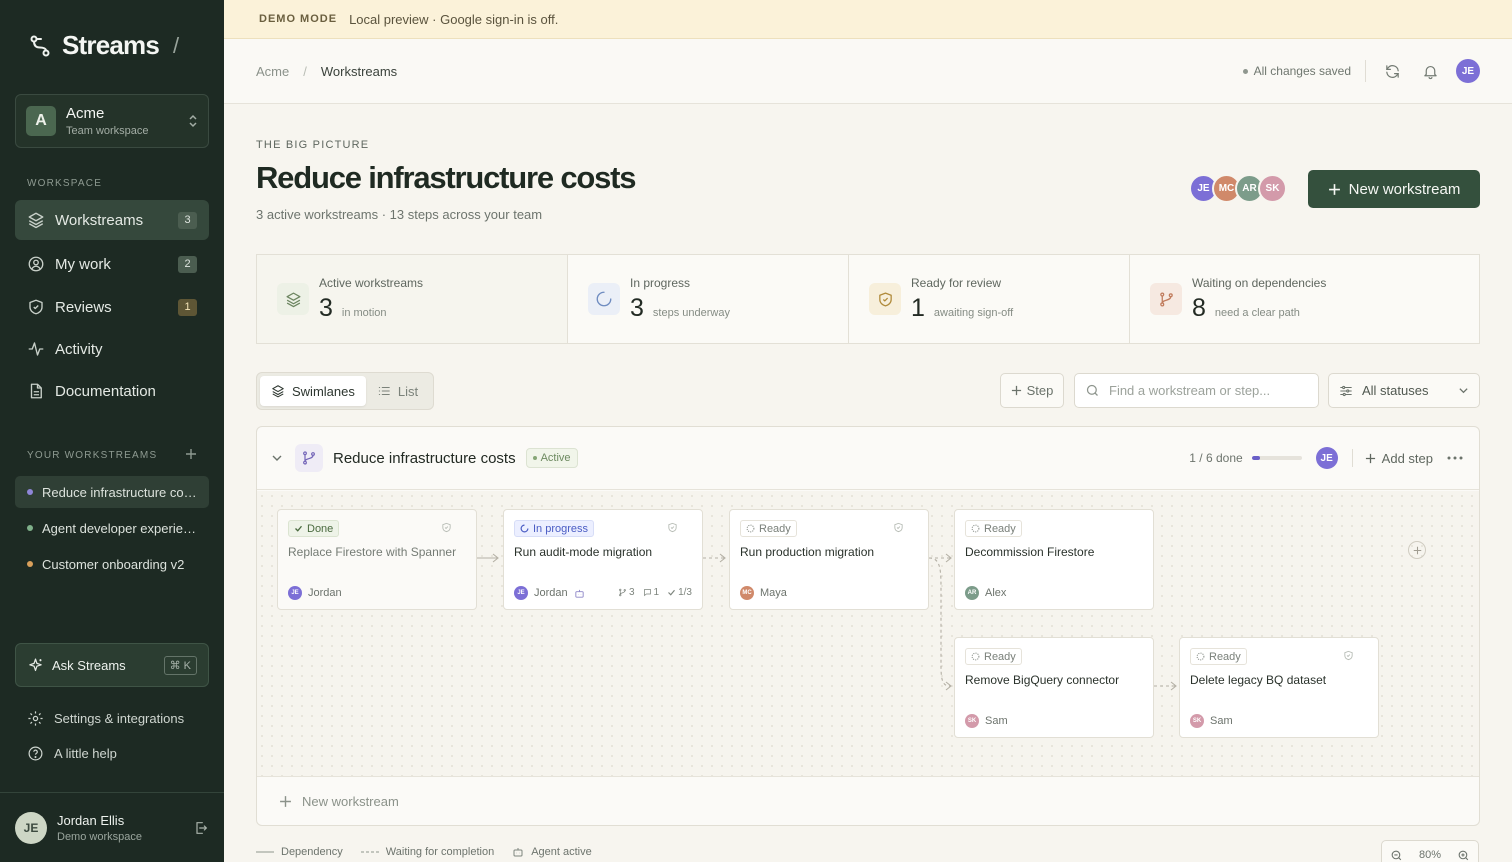  What do you see at coordinates (119, 492) in the screenshot?
I see `workstream-link-label: Reduce infrastructure costs` at bounding box center [119, 492].